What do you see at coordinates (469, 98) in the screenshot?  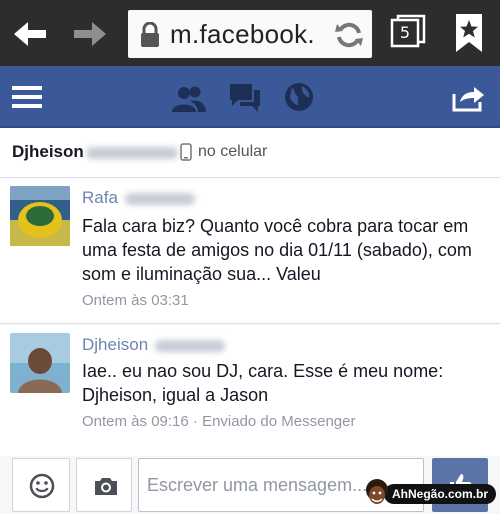 I see `share-icon` at bounding box center [469, 98].